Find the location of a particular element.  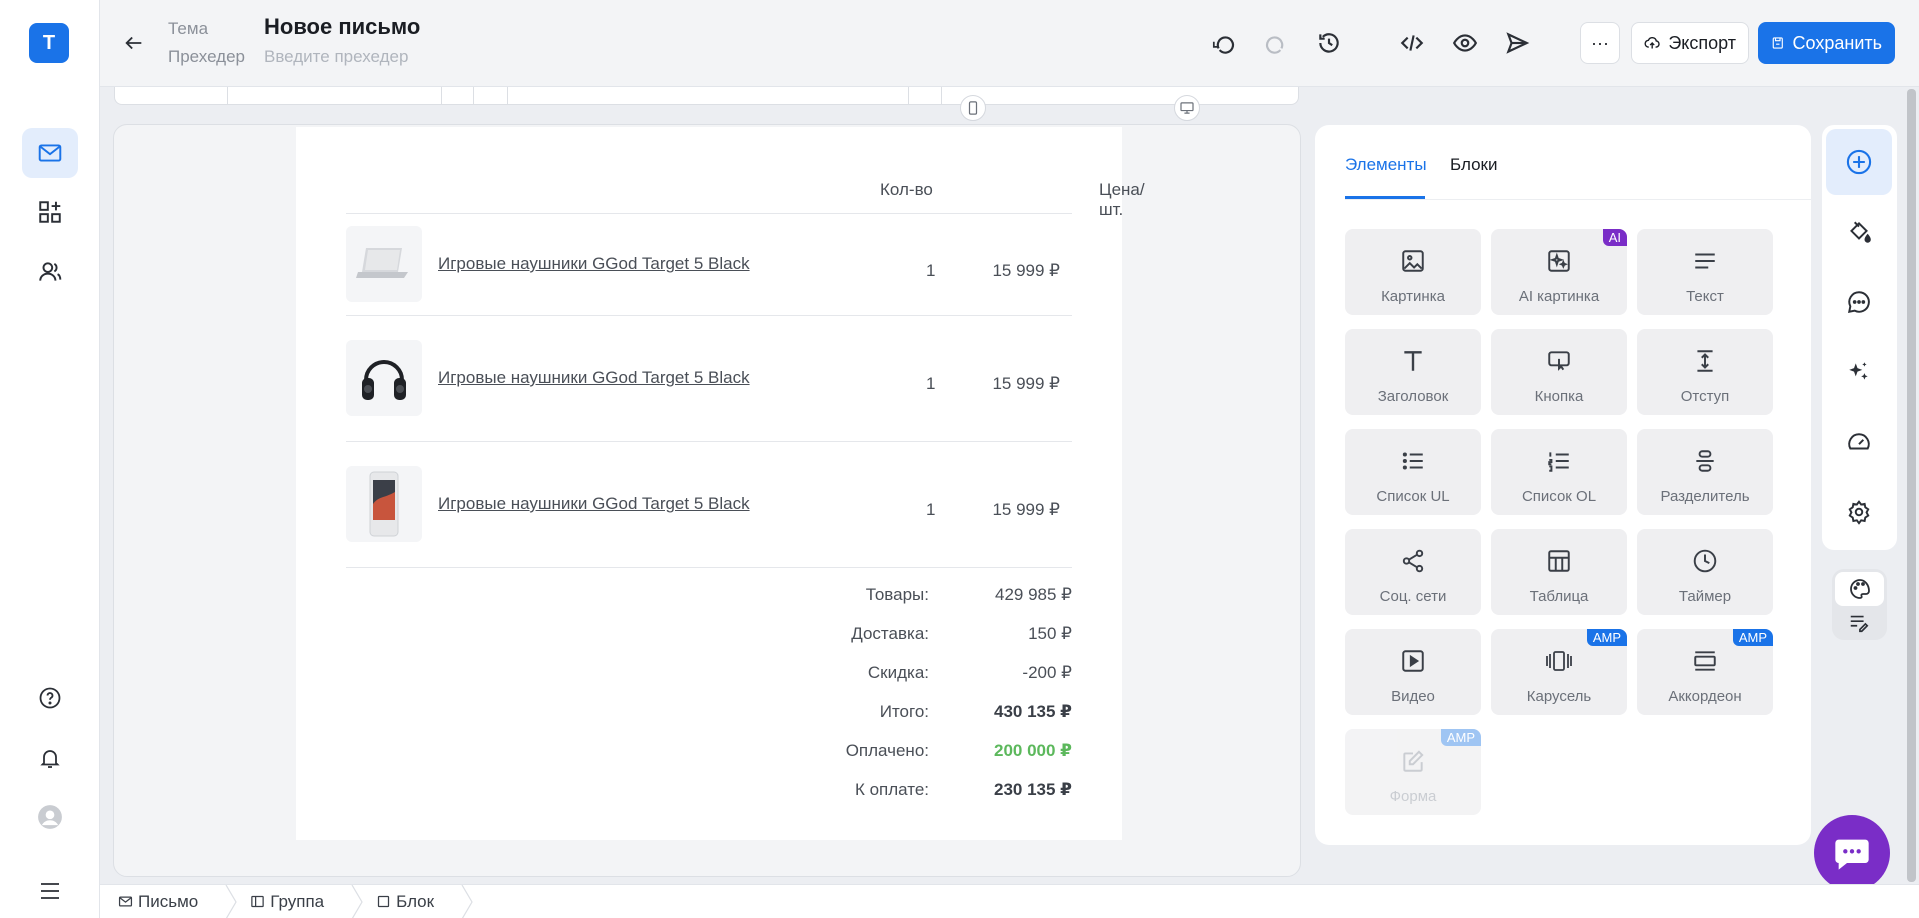

ai-image-icon is located at coordinates (1559, 261).